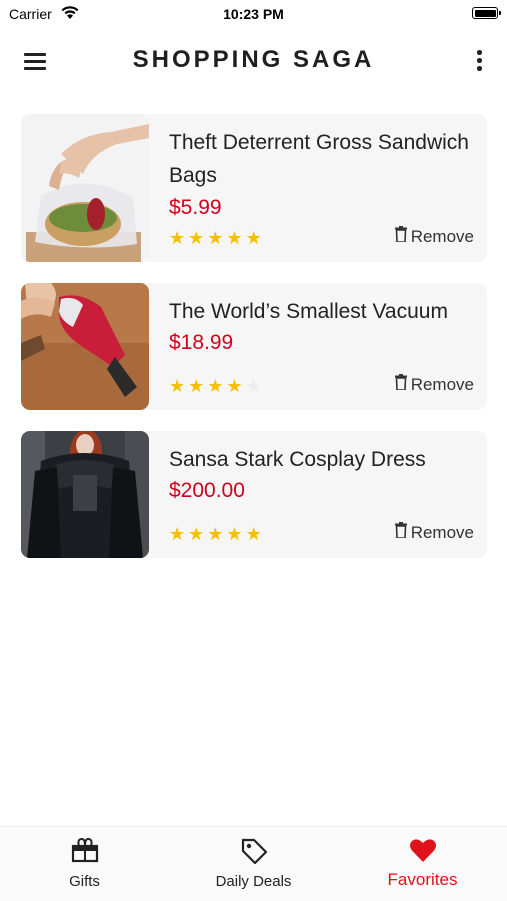 This screenshot has height=901, width=507. Describe the element at coordinates (319, 159) in the screenshot. I see `product-name: Theft Deterrent Gross Sandwich Bags` at that location.